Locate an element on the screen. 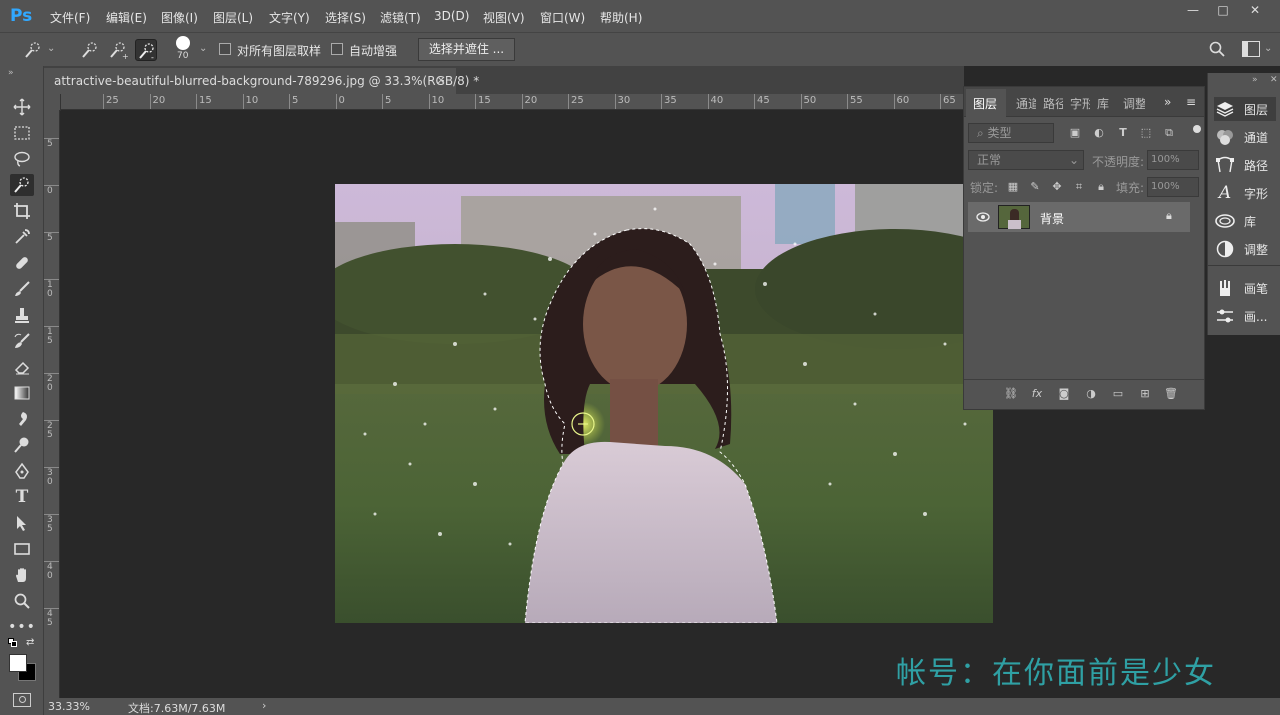 The image size is (1280, 715). rectangle-tool is located at coordinates (22, 549).